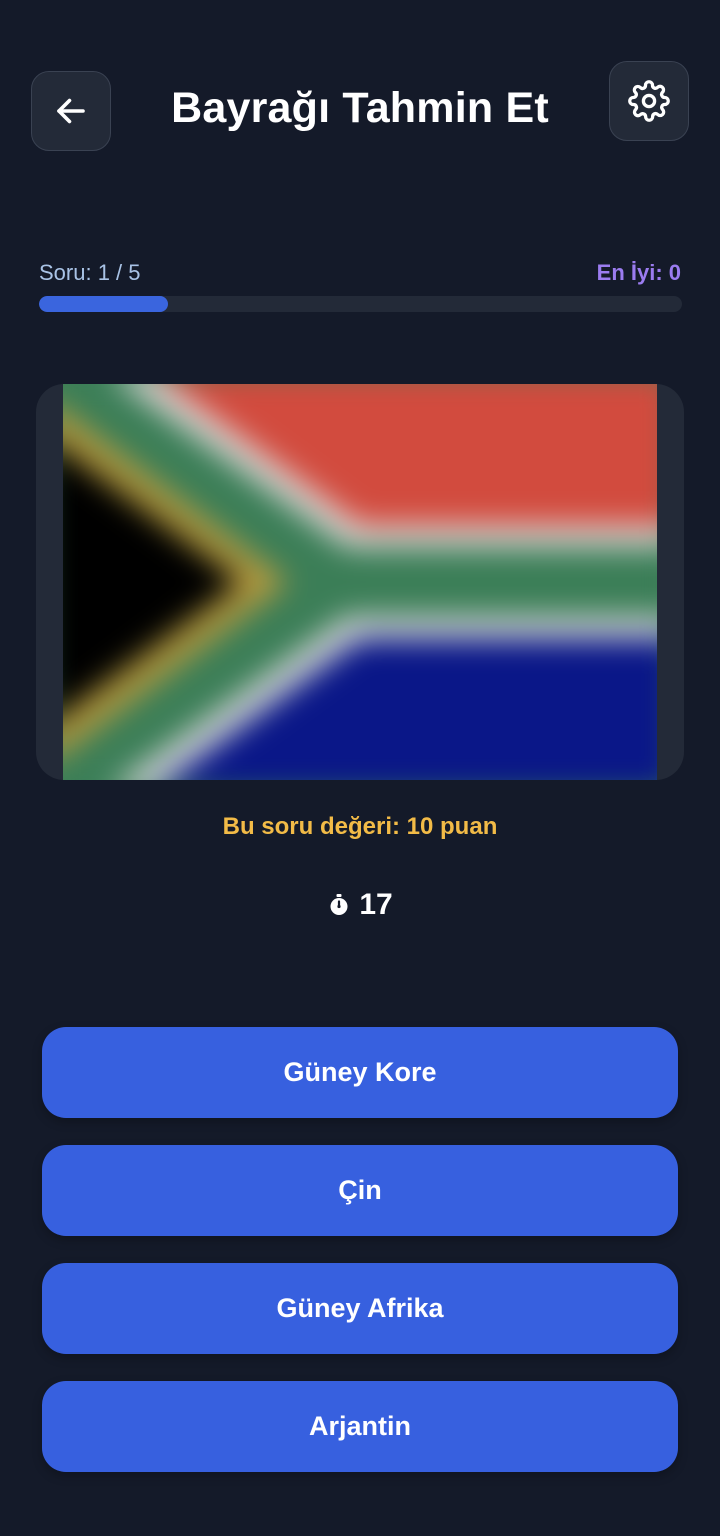 Image resolution: width=720 pixels, height=1536 pixels. I want to click on best-score: En İyi: 0, so click(638, 272).